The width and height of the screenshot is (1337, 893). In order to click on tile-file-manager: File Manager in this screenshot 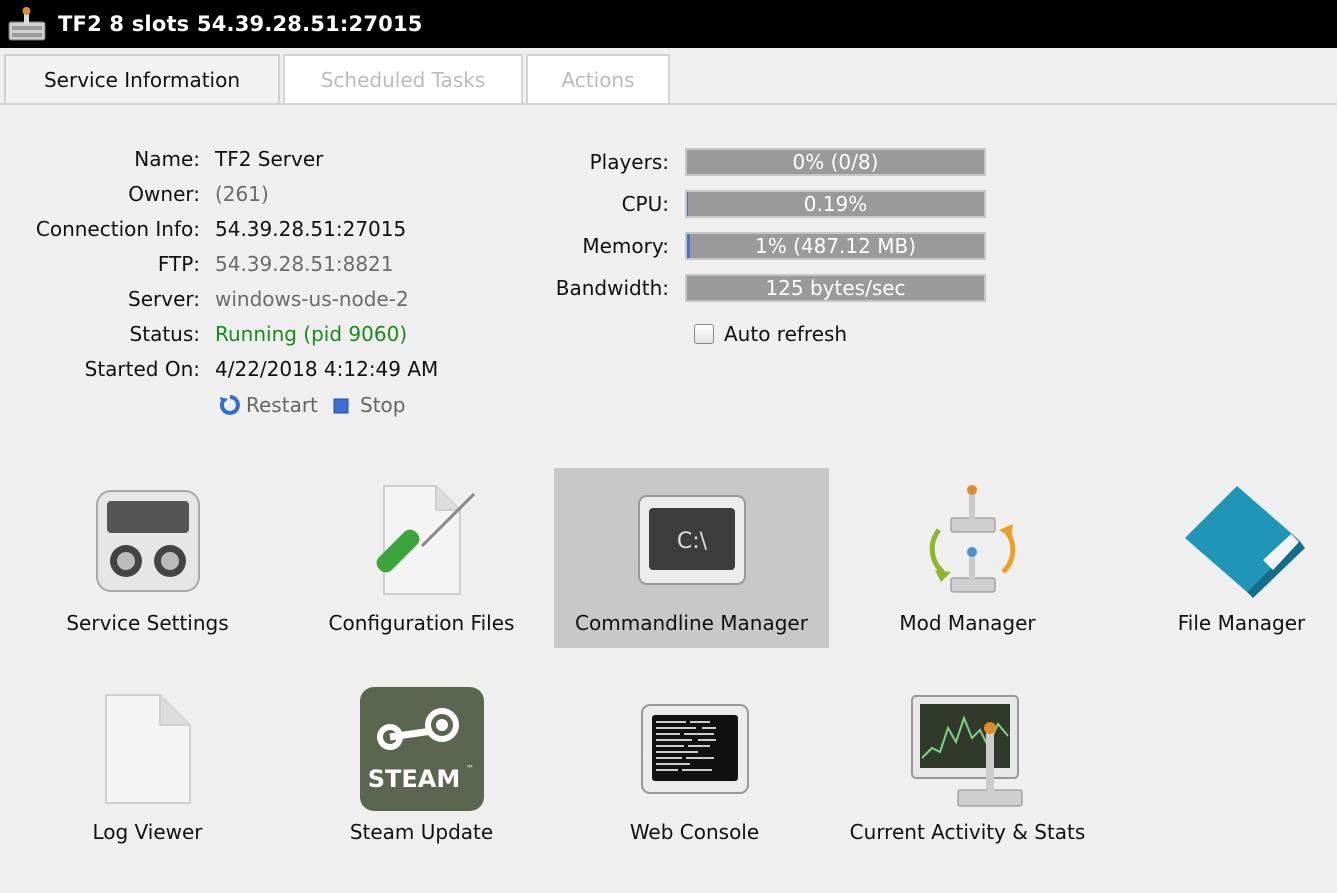, I will do `click(1220, 558)`.